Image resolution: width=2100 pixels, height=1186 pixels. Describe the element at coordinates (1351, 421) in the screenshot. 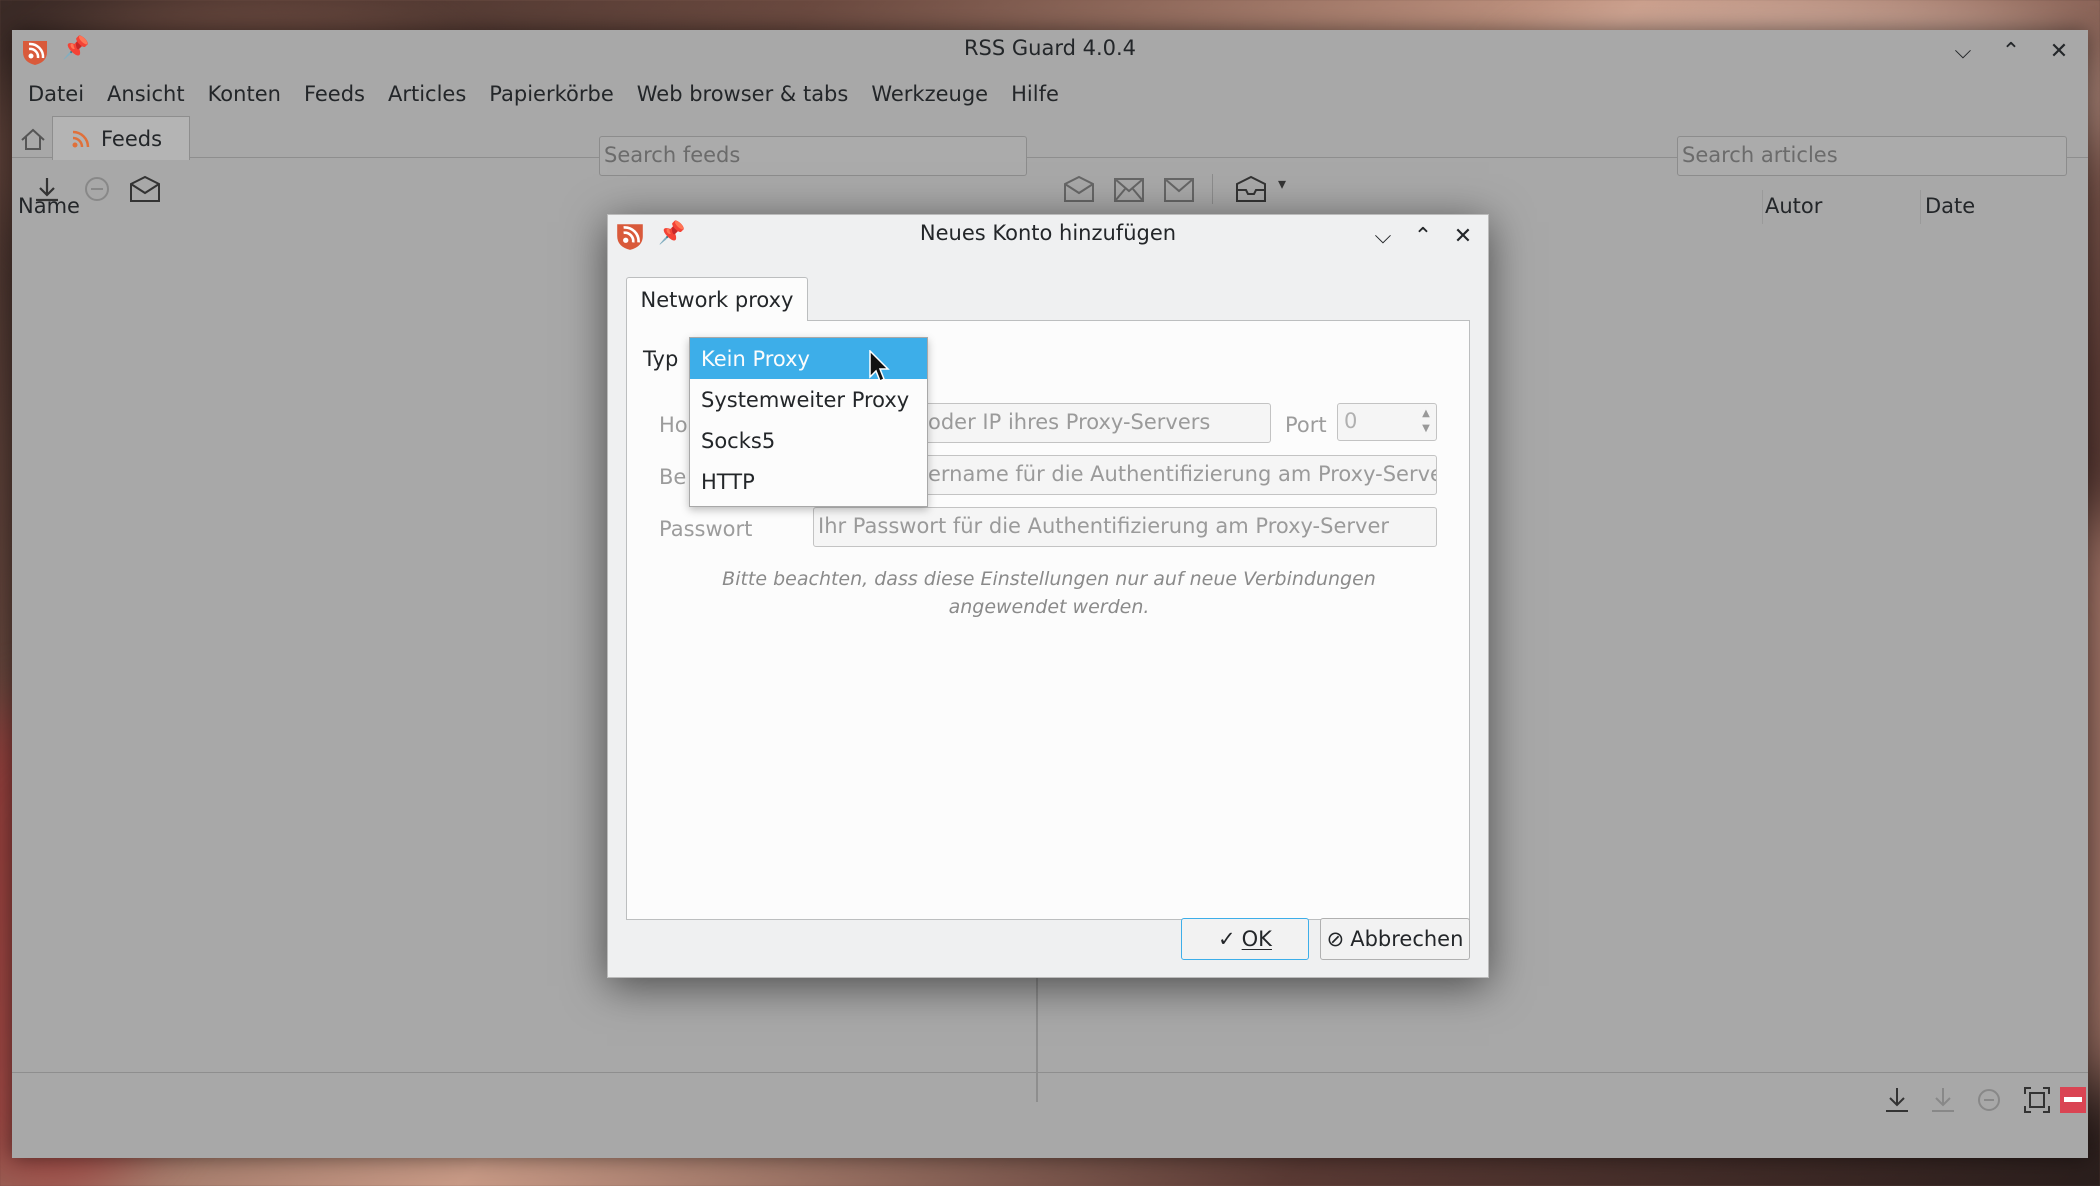

I see `port-value: 0` at that location.